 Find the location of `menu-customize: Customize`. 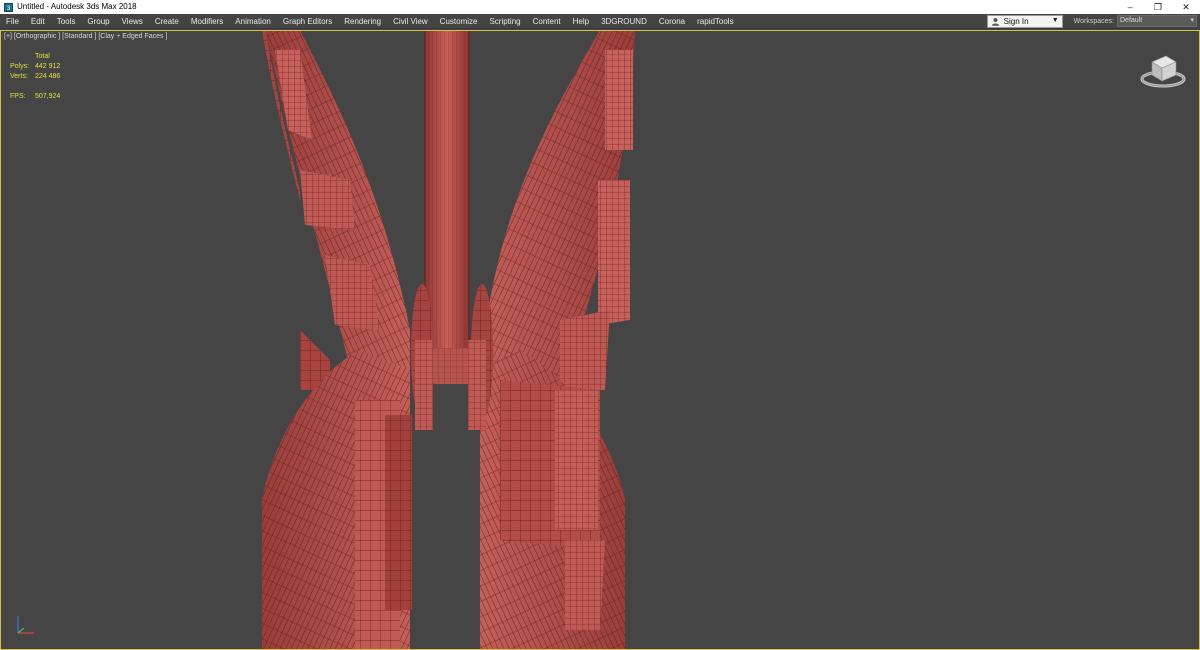

menu-customize: Customize is located at coordinates (459, 21).